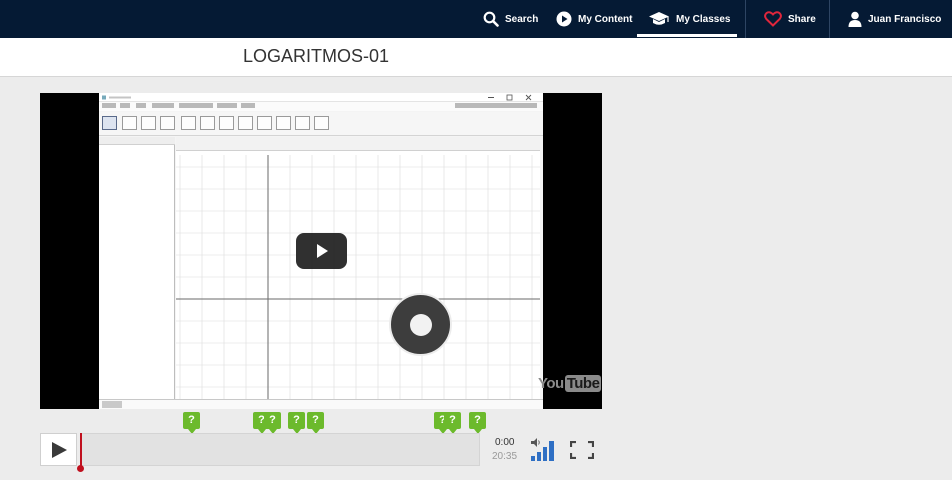  What do you see at coordinates (321, 404) in the screenshot?
I see `video-input-bar` at bounding box center [321, 404].